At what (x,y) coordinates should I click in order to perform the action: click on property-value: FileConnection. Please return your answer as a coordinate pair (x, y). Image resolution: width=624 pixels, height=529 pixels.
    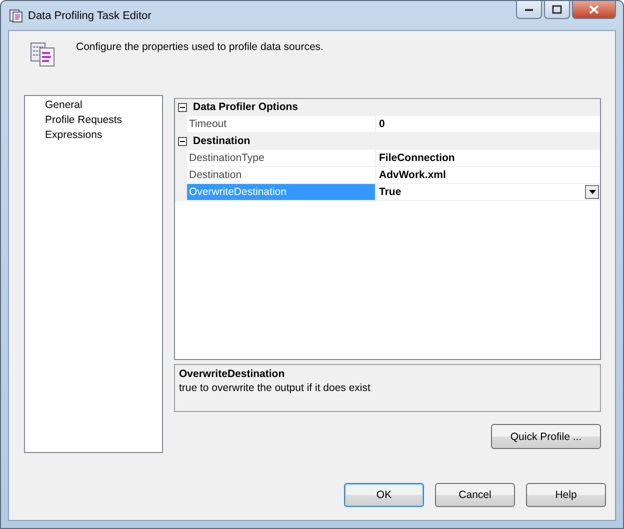
    Looking at the image, I should click on (417, 158).